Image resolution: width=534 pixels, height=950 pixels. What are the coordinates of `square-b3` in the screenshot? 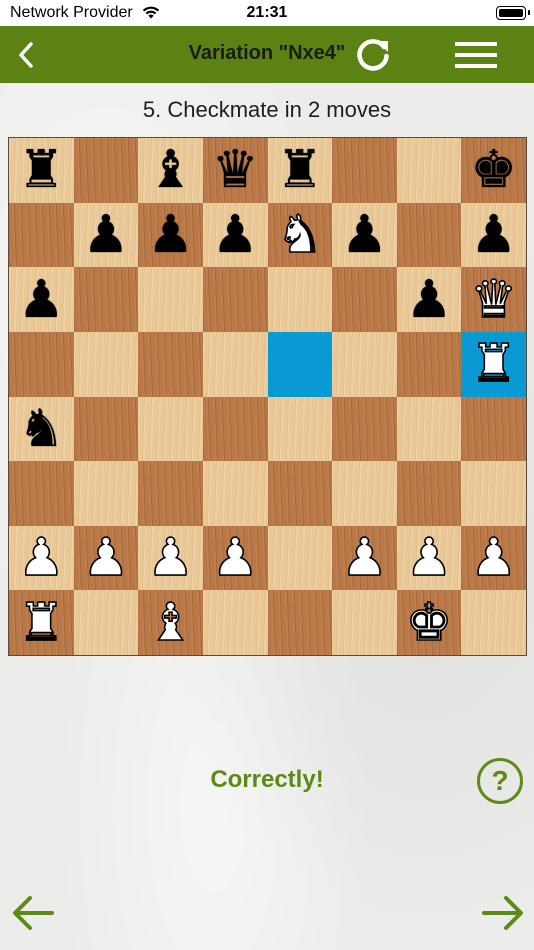 It's located at (106, 493).